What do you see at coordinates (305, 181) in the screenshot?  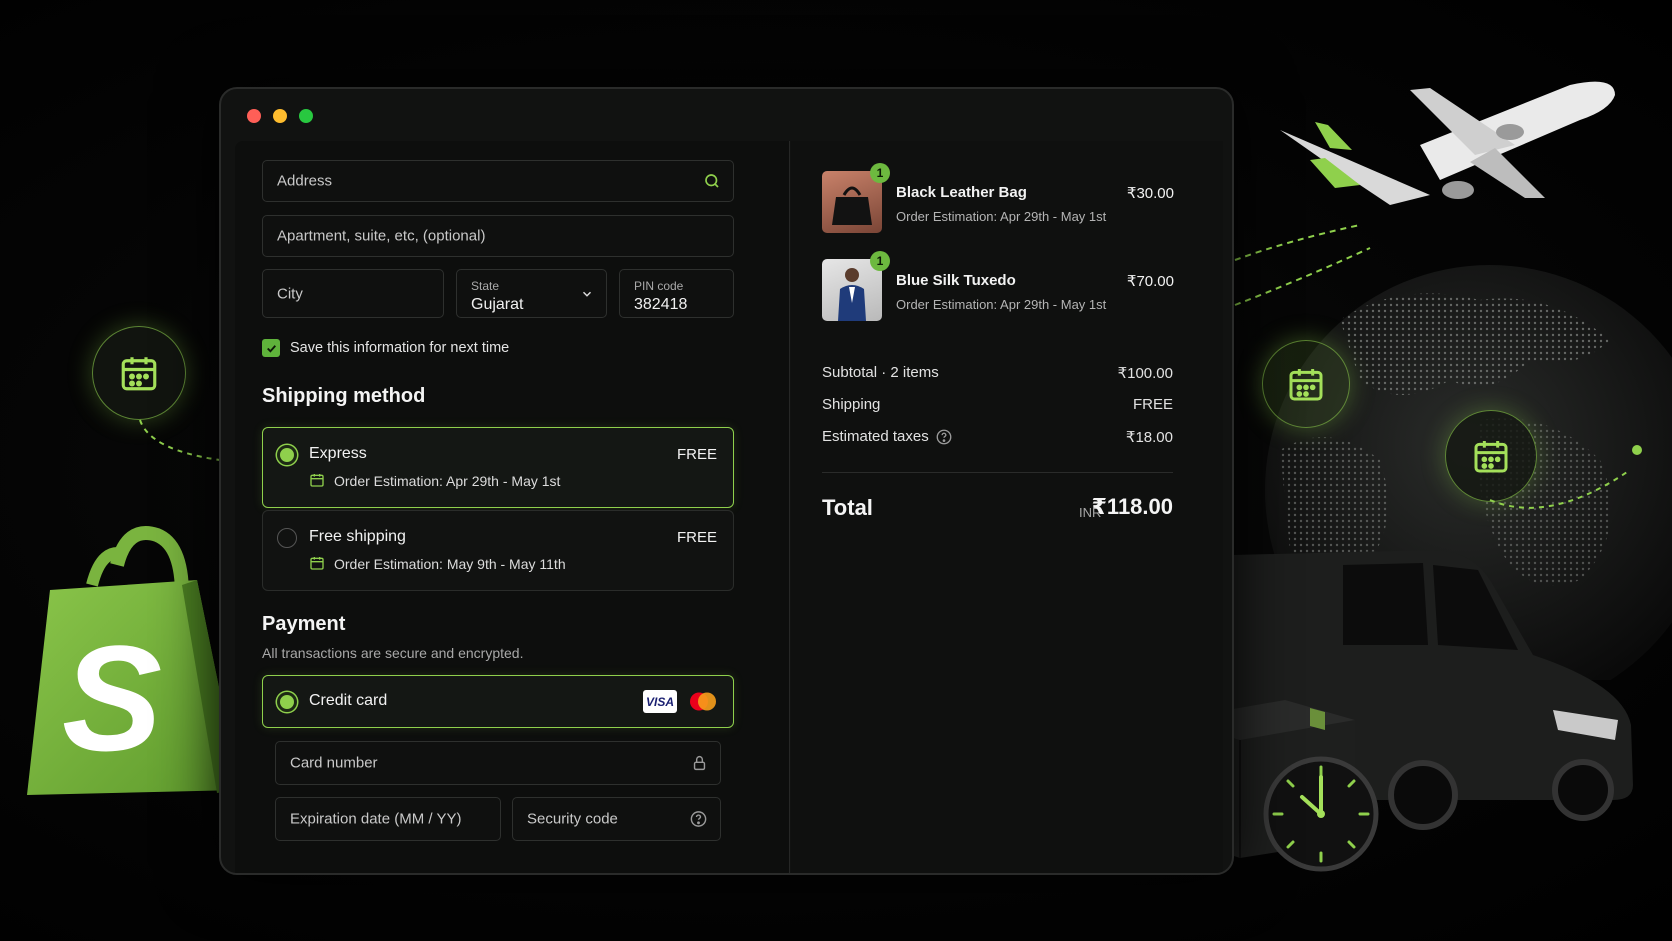 I see `address-placeholder: Address` at bounding box center [305, 181].